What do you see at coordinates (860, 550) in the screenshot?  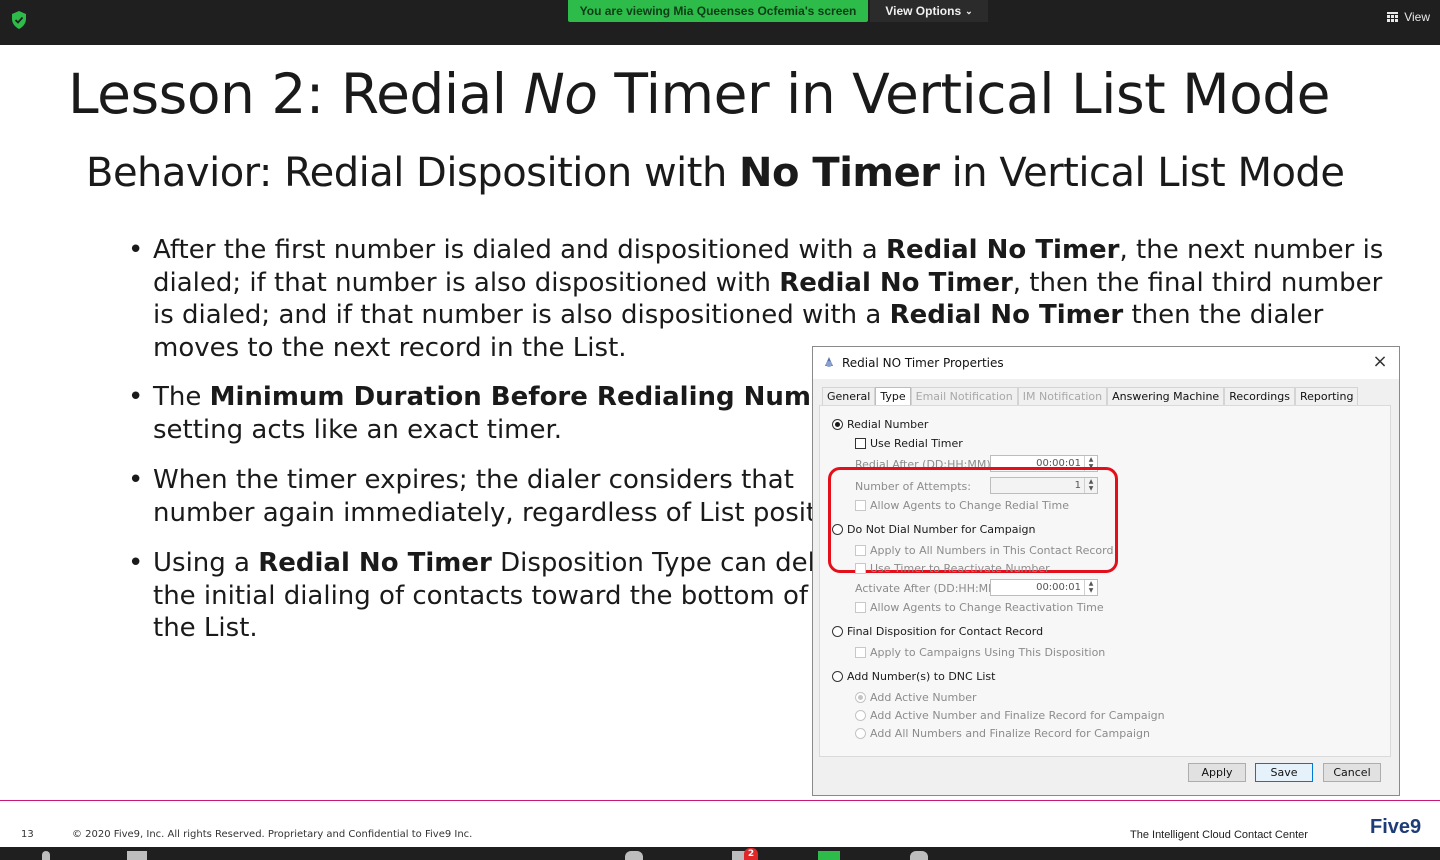 I see `checkbox-apply-all-numbers` at bounding box center [860, 550].